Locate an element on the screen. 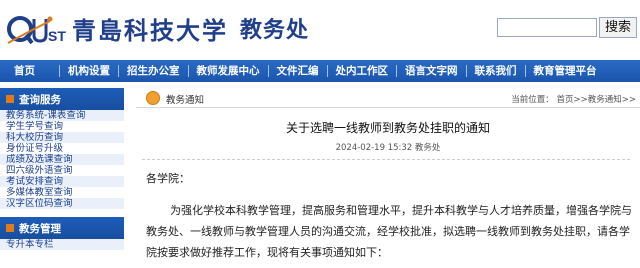  dept-name: 教务处 is located at coordinates (275, 30).